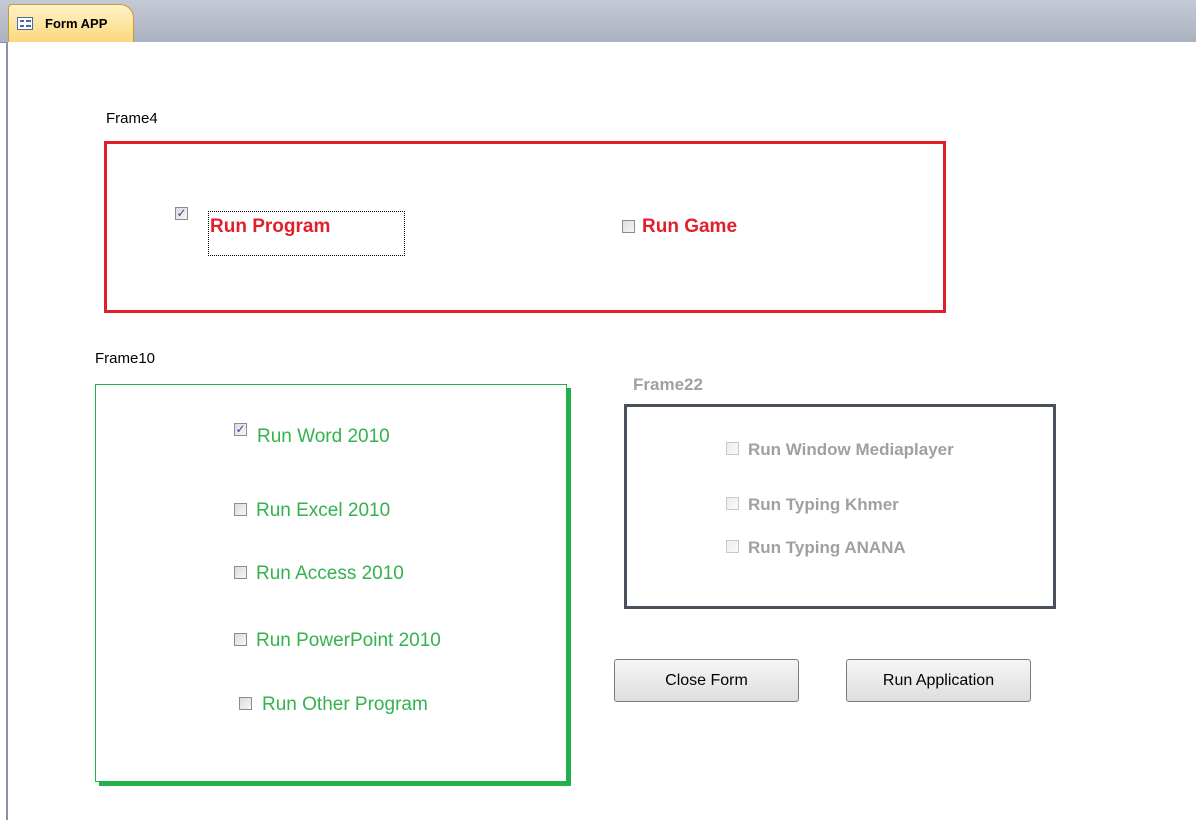  Describe the element at coordinates (689, 227) in the screenshot. I see `run-game-label: Run Game` at that location.